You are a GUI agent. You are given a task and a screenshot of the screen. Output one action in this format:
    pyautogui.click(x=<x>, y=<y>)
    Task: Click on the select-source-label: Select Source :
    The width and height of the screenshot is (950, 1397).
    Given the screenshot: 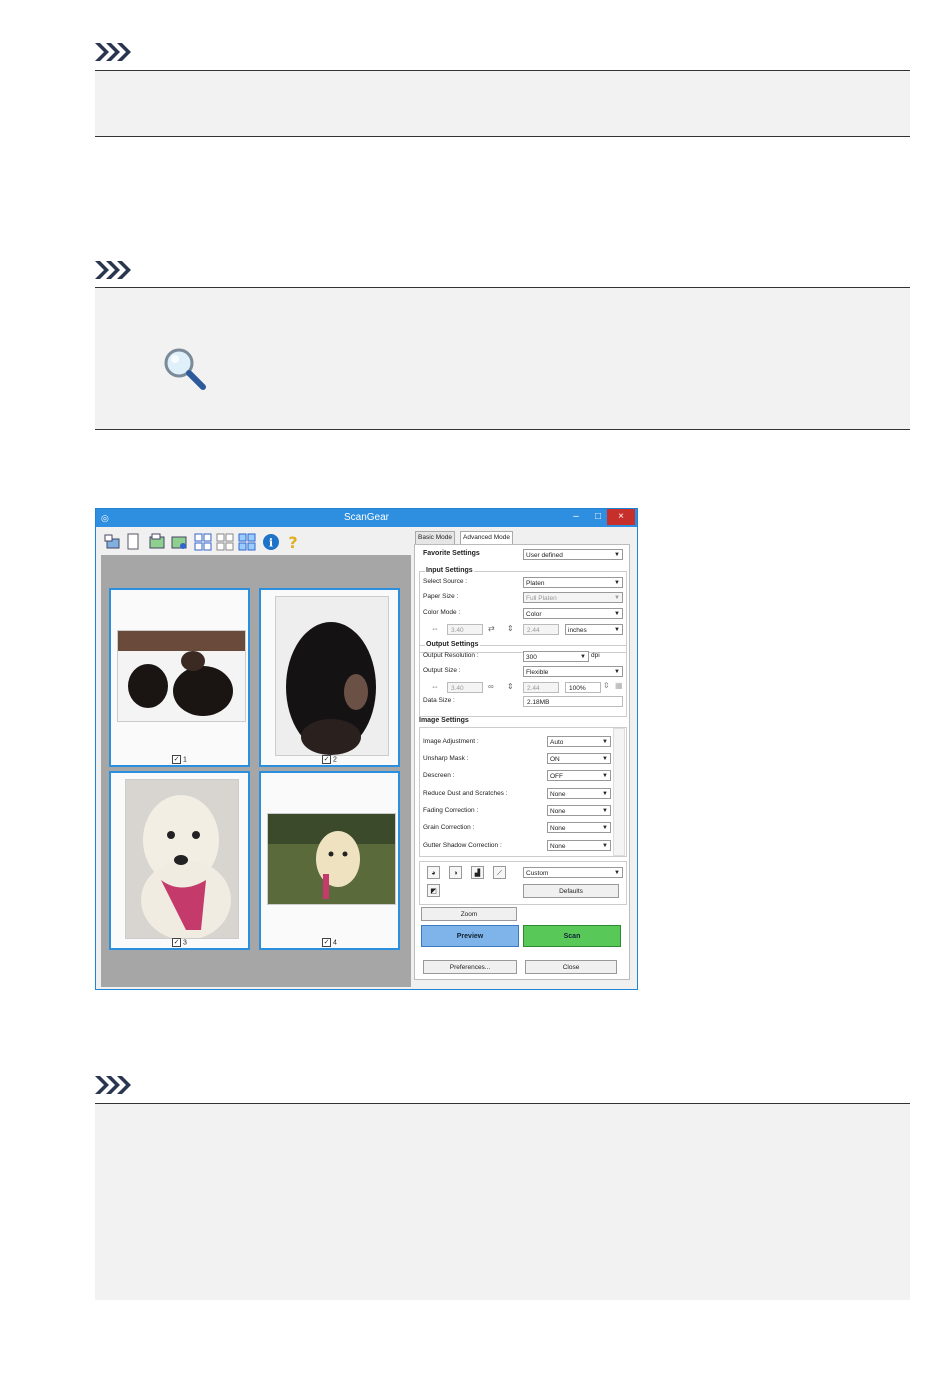 What is the action you would take?
    pyautogui.click(x=445, y=581)
    